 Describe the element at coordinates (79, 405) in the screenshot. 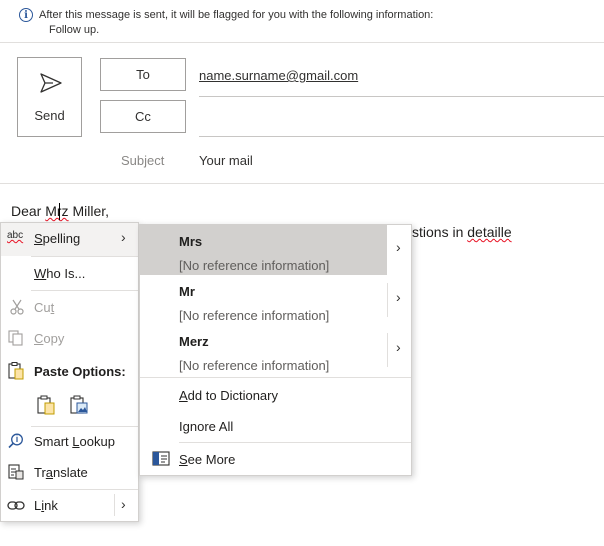

I see `paste-picture-icon` at that location.